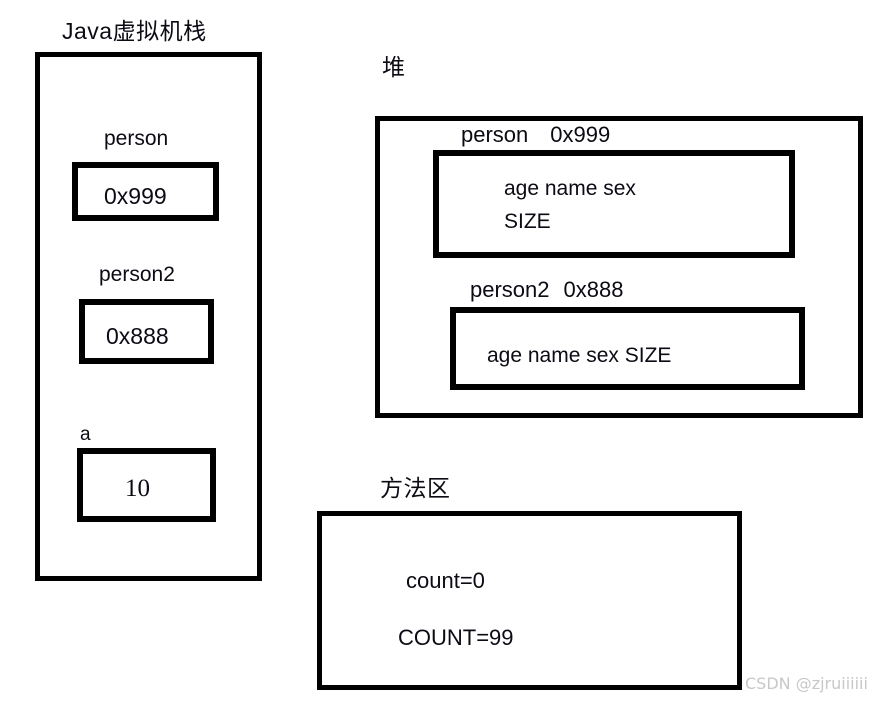  What do you see at coordinates (510, 289) in the screenshot?
I see `heap-object-refname-person2: person2` at bounding box center [510, 289].